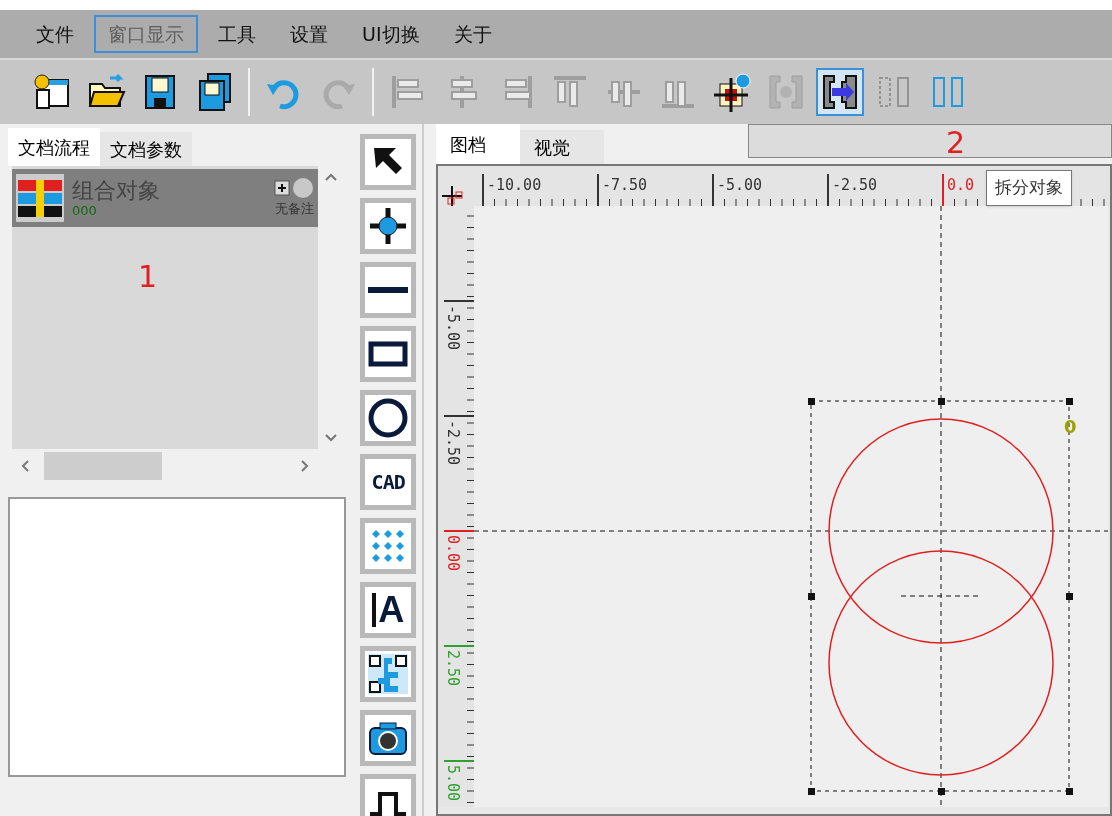 The width and height of the screenshot is (1112, 816). I want to click on ruler-label: 0.00, so click(458, 551).